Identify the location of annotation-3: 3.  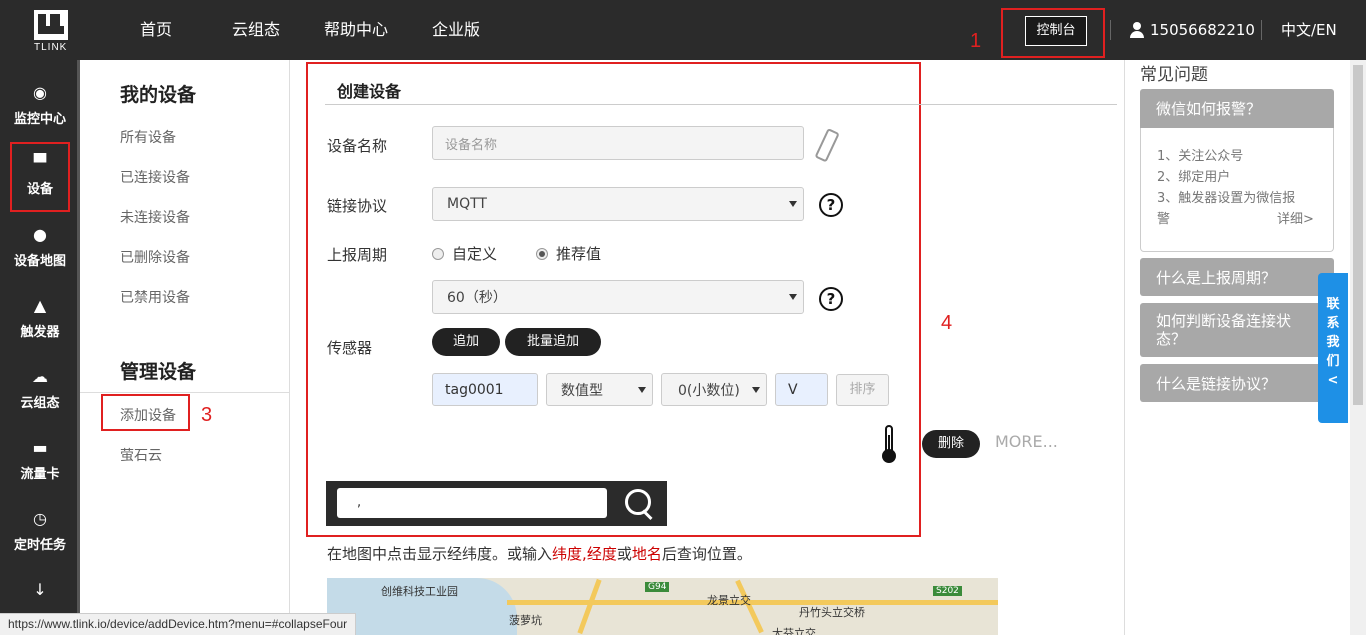
(207, 415).